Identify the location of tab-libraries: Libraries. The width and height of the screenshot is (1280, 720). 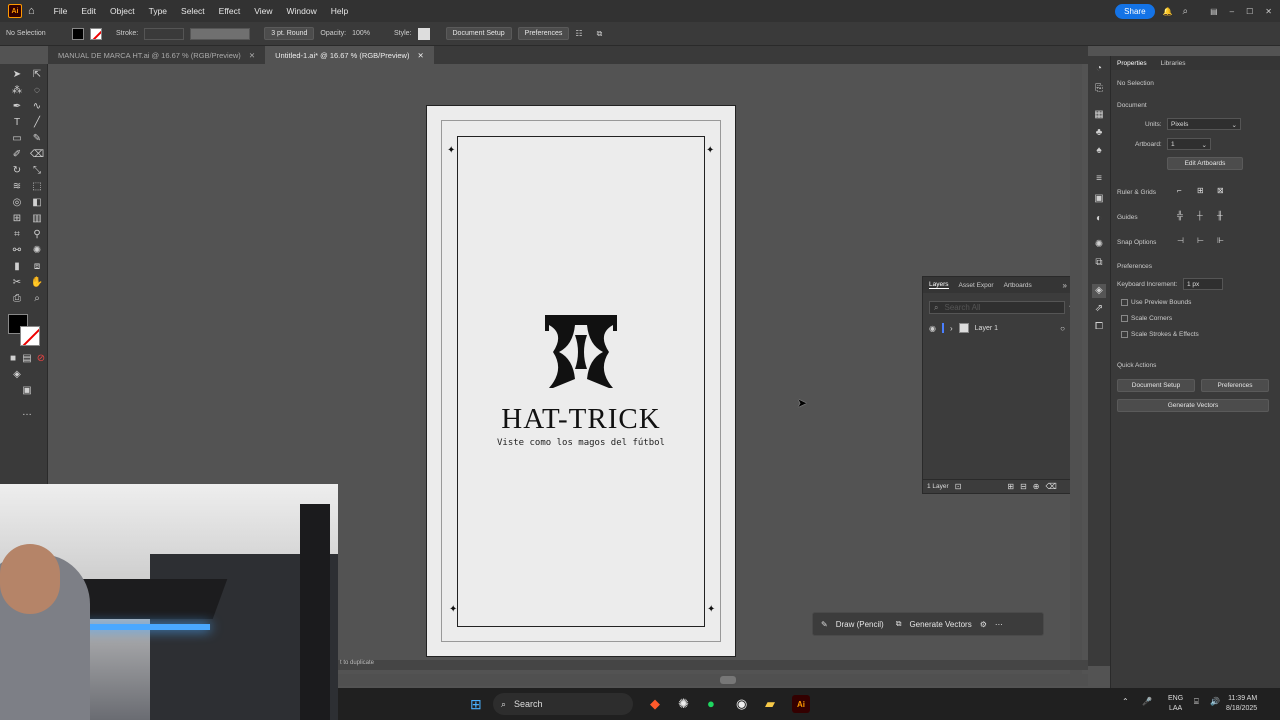
(1173, 63).